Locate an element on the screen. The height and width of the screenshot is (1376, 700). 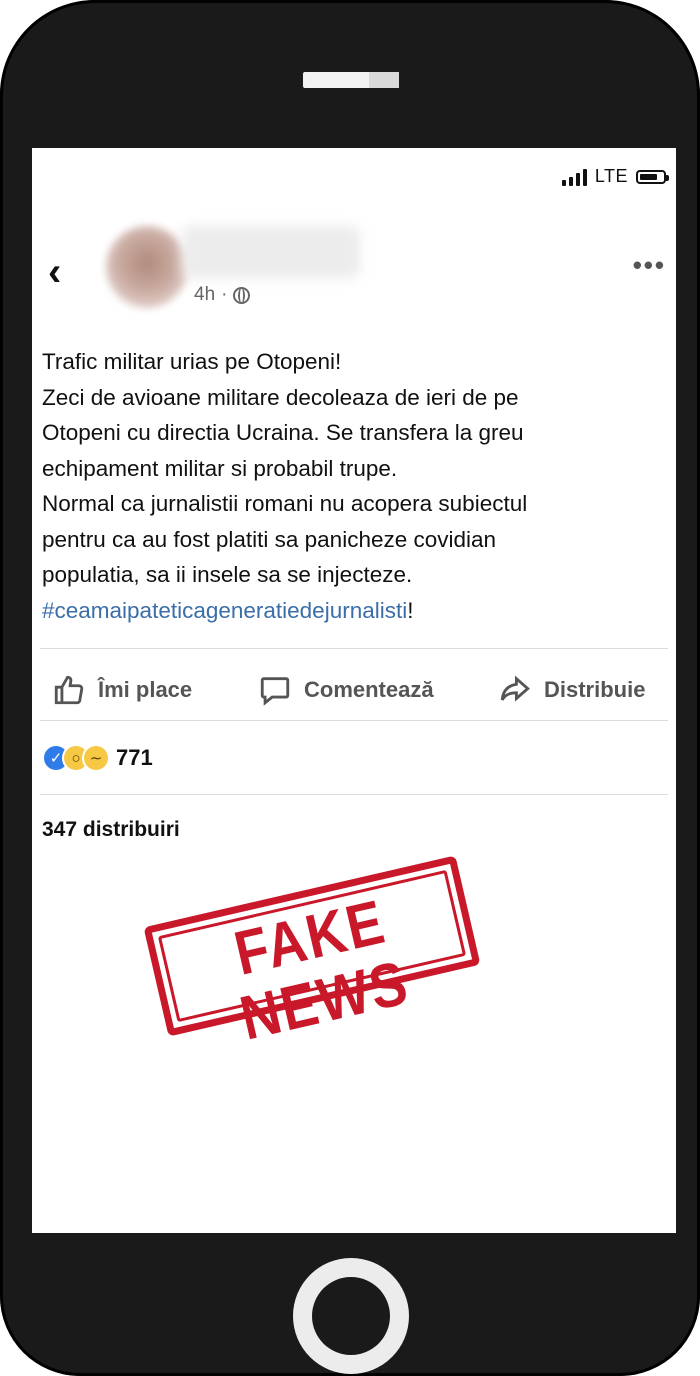
share-button: Distribuie is located at coordinates (571, 690).